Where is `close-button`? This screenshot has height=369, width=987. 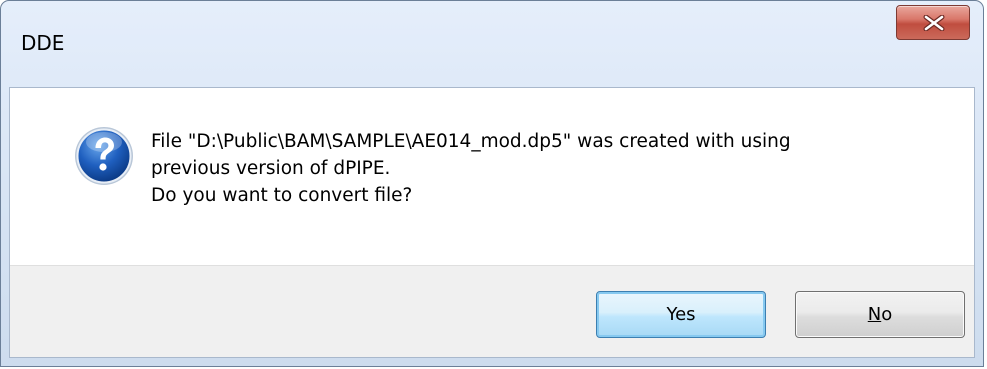 close-button is located at coordinates (933, 22).